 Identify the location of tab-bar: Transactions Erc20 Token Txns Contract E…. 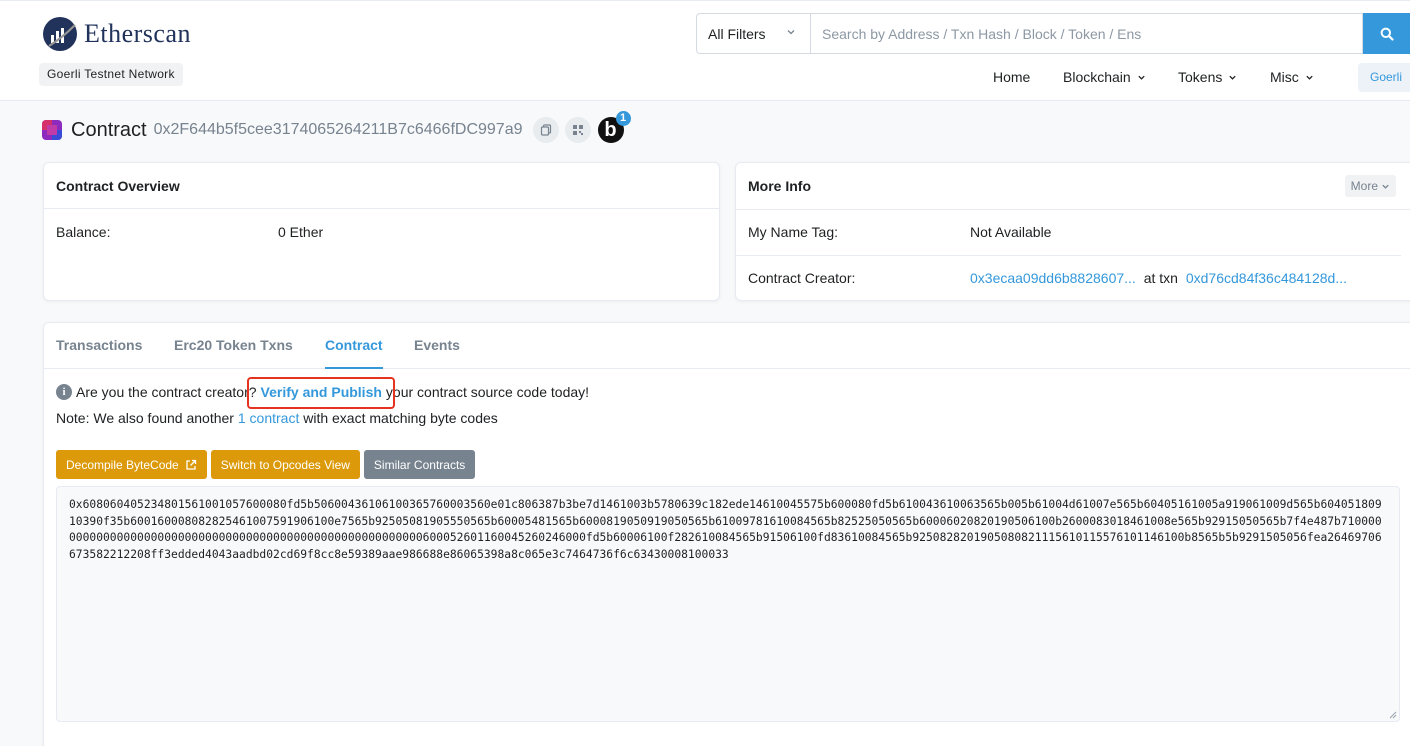
(727, 346).